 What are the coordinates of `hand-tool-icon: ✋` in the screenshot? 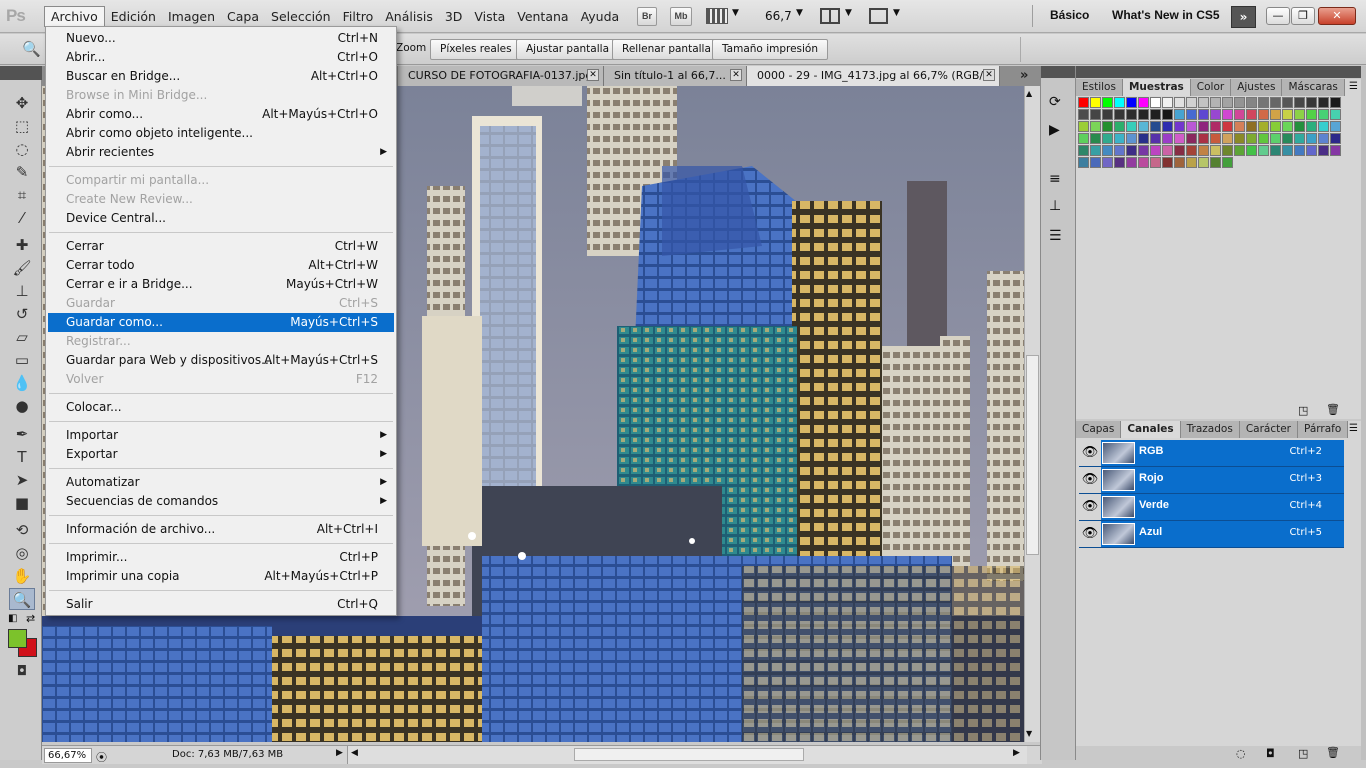 It's located at (22, 576).